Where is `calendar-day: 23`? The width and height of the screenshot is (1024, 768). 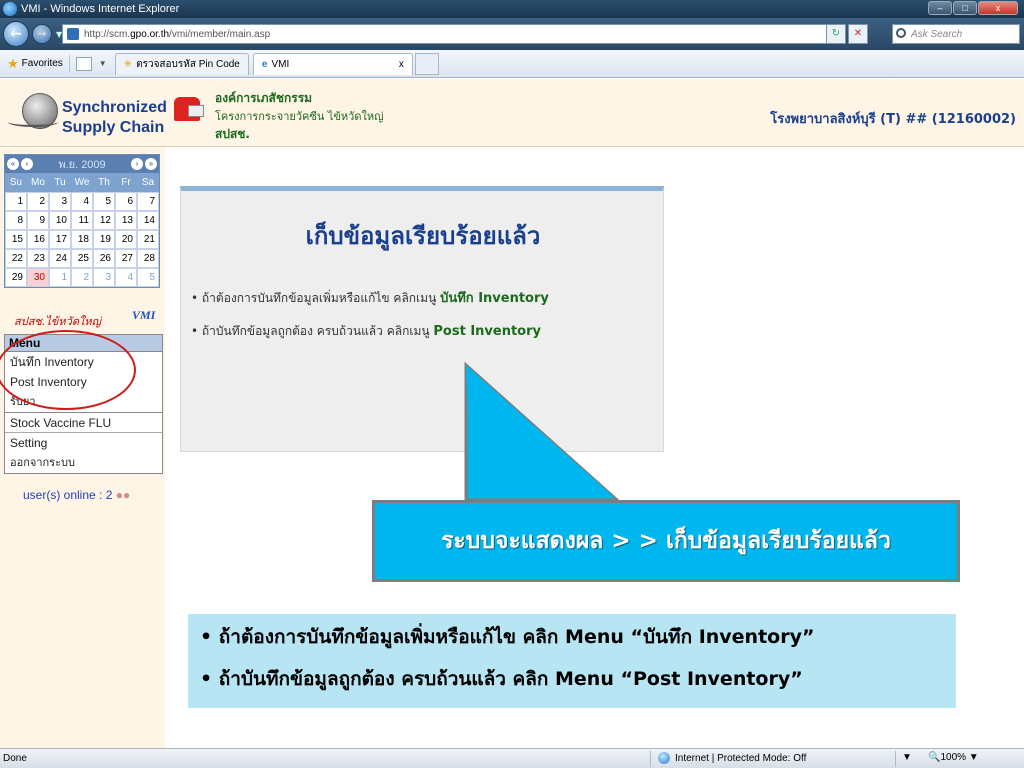 calendar-day: 23 is located at coordinates (38, 258).